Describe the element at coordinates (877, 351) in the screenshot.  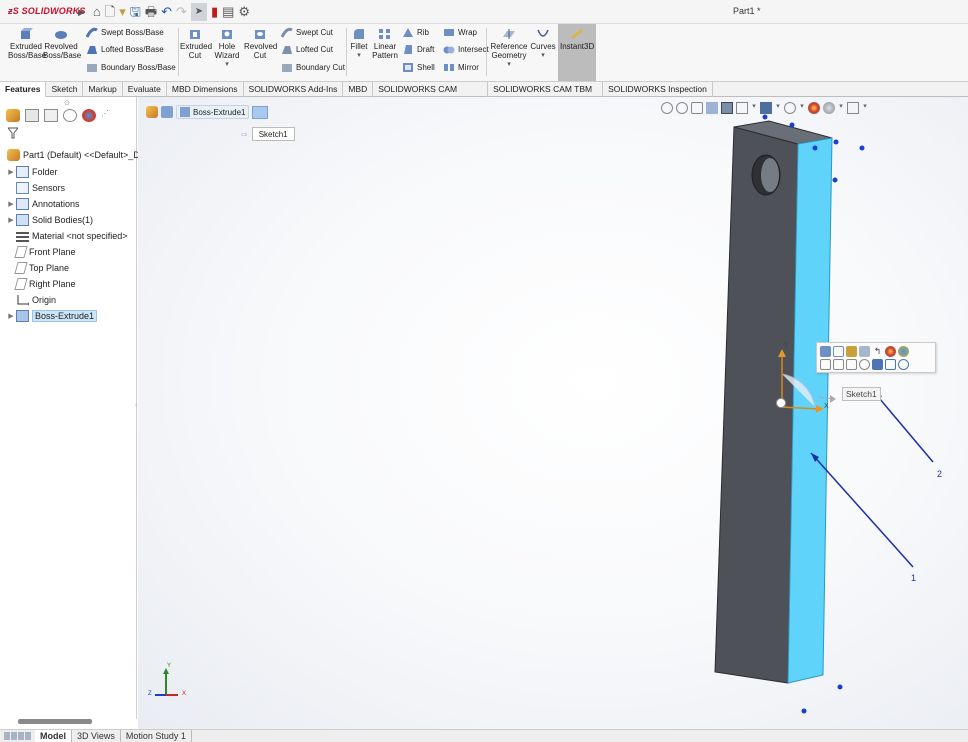
I see `rollback-icon: ↰` at that location.